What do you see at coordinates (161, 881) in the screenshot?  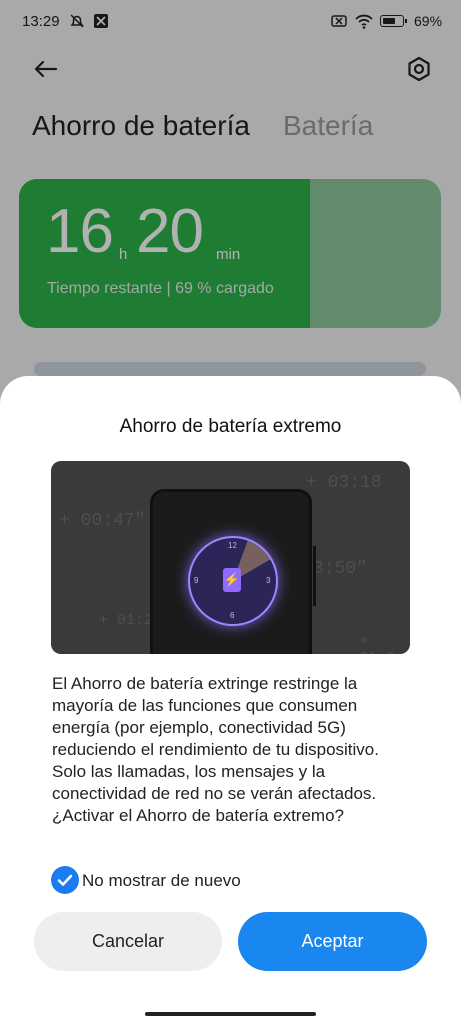 I see `dont-show-again-label: No mostrar de nuevo` at bounding box center [161, 881].